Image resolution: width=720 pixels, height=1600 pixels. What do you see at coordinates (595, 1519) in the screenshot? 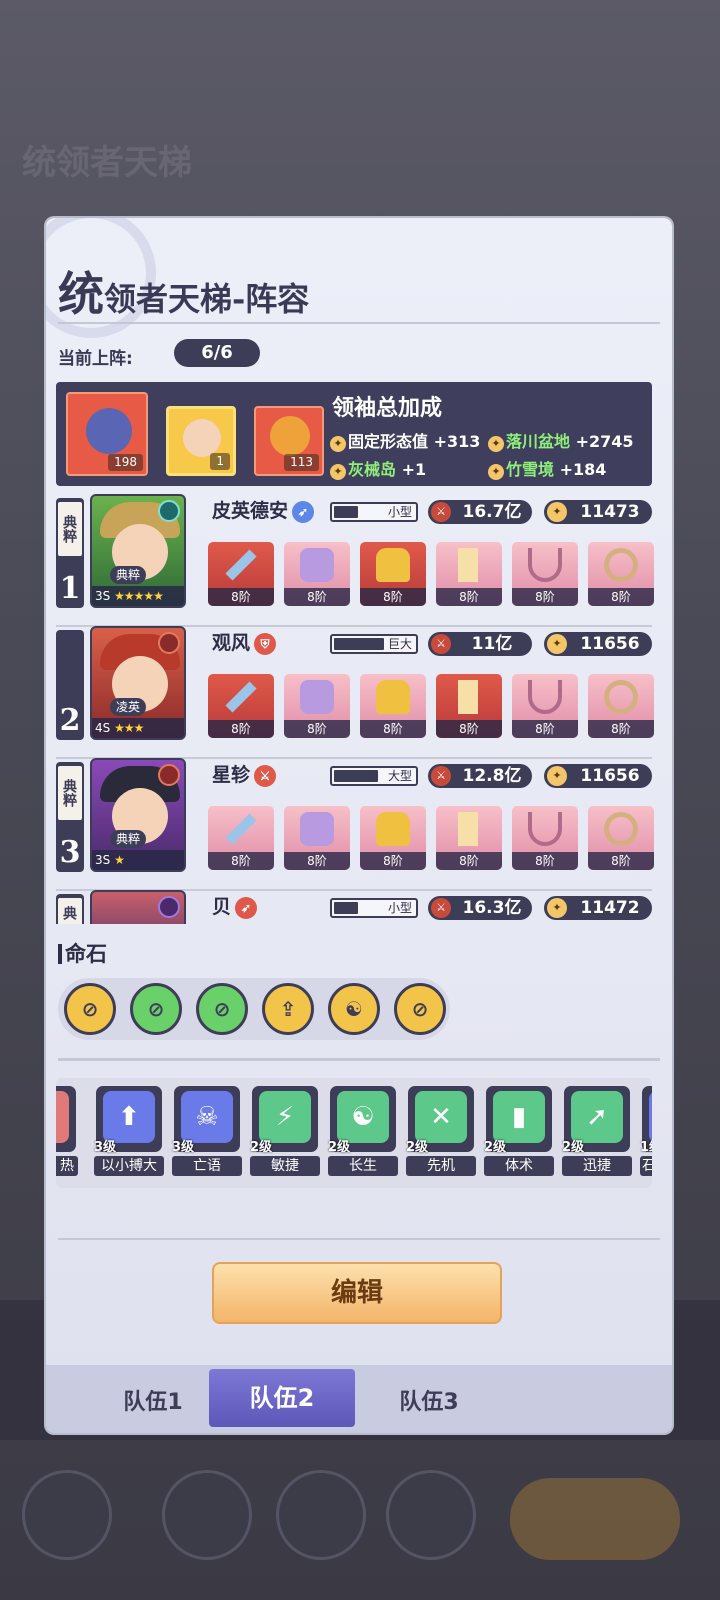
I see `background-action-button` at bounding box center [595, 1519].